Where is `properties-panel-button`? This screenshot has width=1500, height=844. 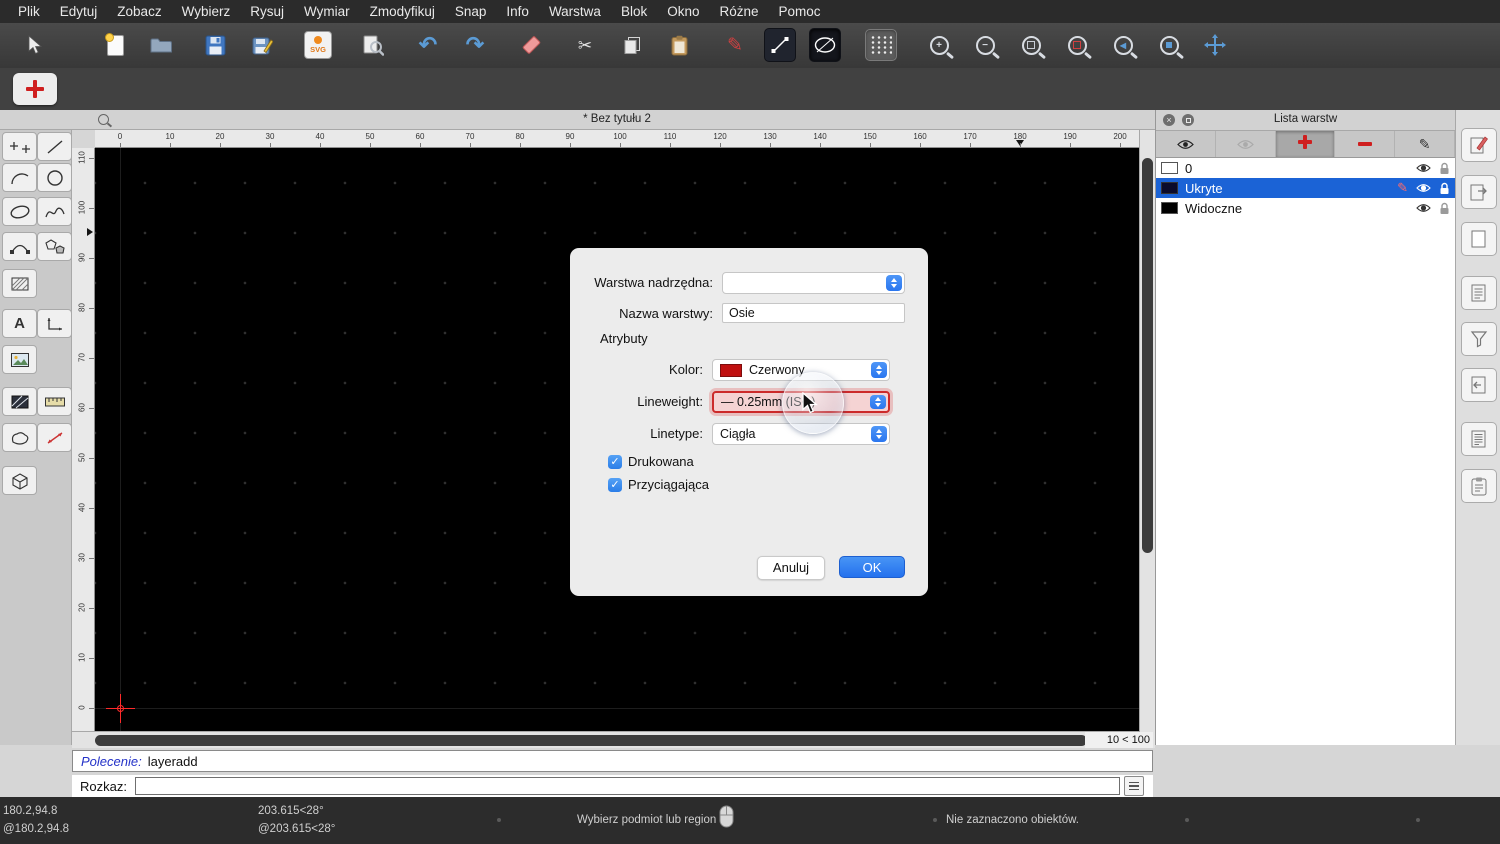 properties-panel-button is located at coordinates (1479, 145).